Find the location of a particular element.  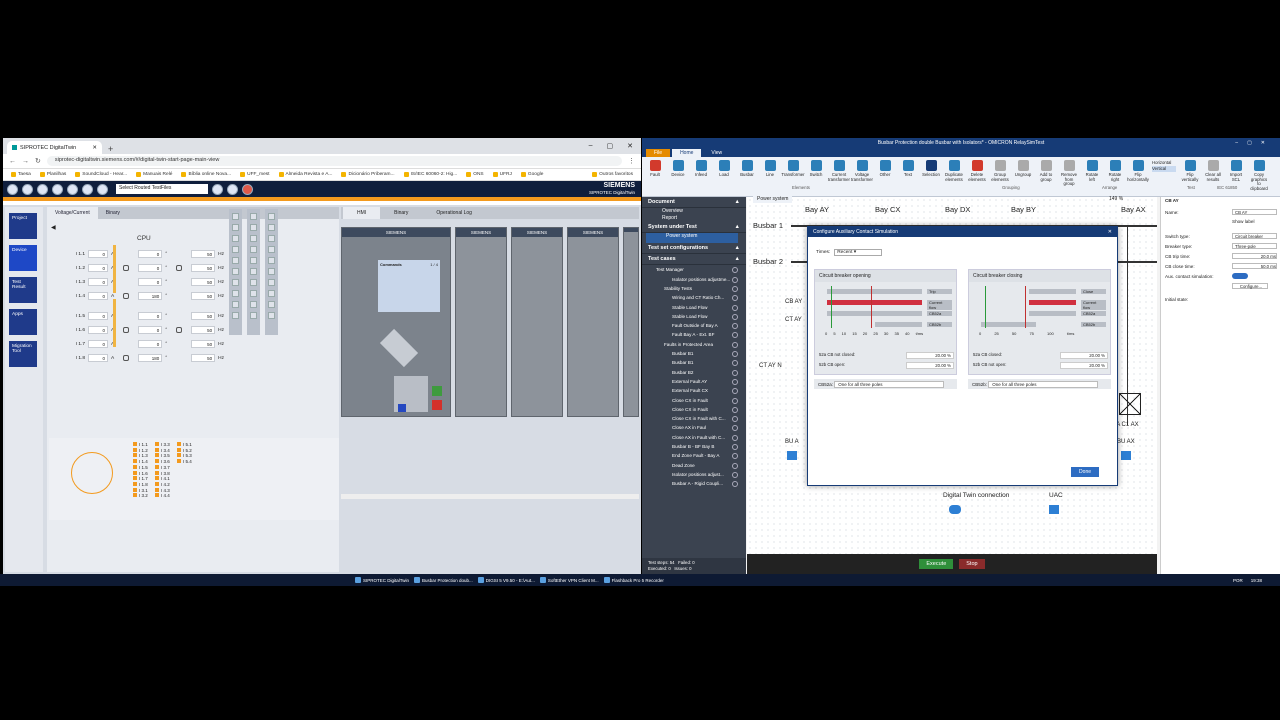

ribbon-load-button: Load is located at coordinates (724, 169).